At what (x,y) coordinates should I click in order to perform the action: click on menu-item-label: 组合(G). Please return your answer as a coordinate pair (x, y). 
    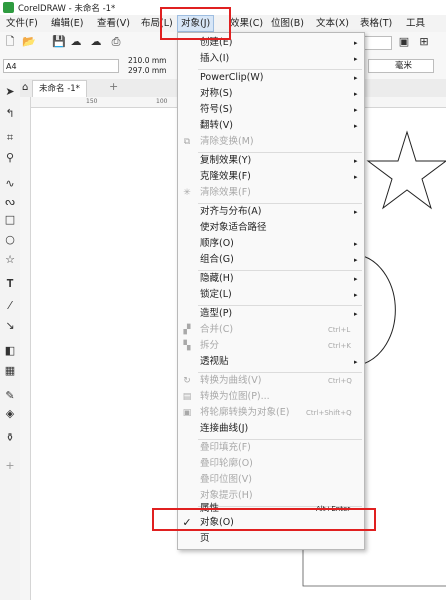
    Looking at the image, I should click on (217, 259).